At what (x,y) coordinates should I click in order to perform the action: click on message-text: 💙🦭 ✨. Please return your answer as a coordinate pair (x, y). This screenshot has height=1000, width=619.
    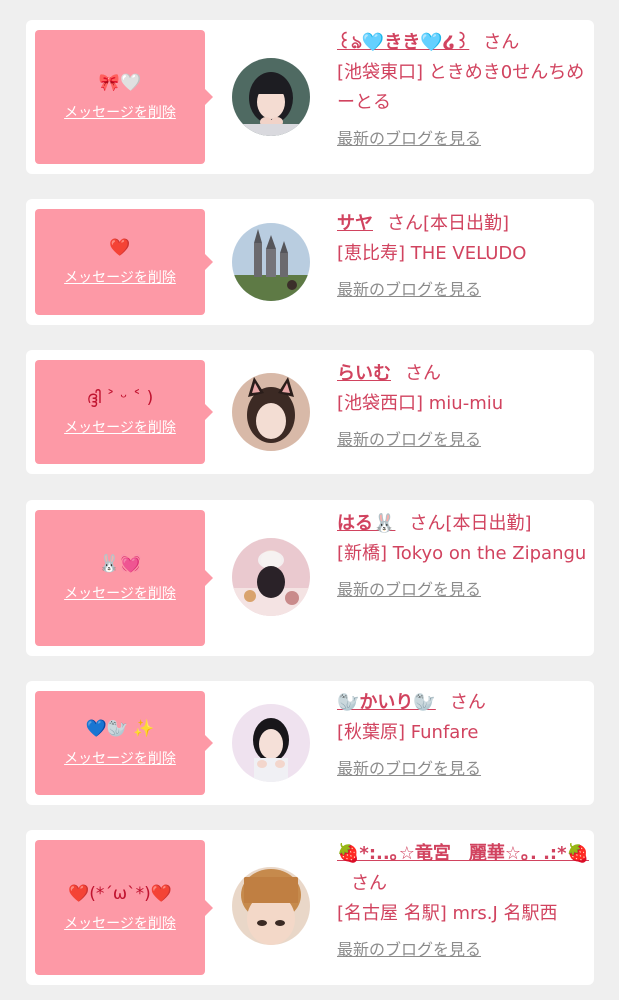
    Looking at the image, I should click on (120, 729).